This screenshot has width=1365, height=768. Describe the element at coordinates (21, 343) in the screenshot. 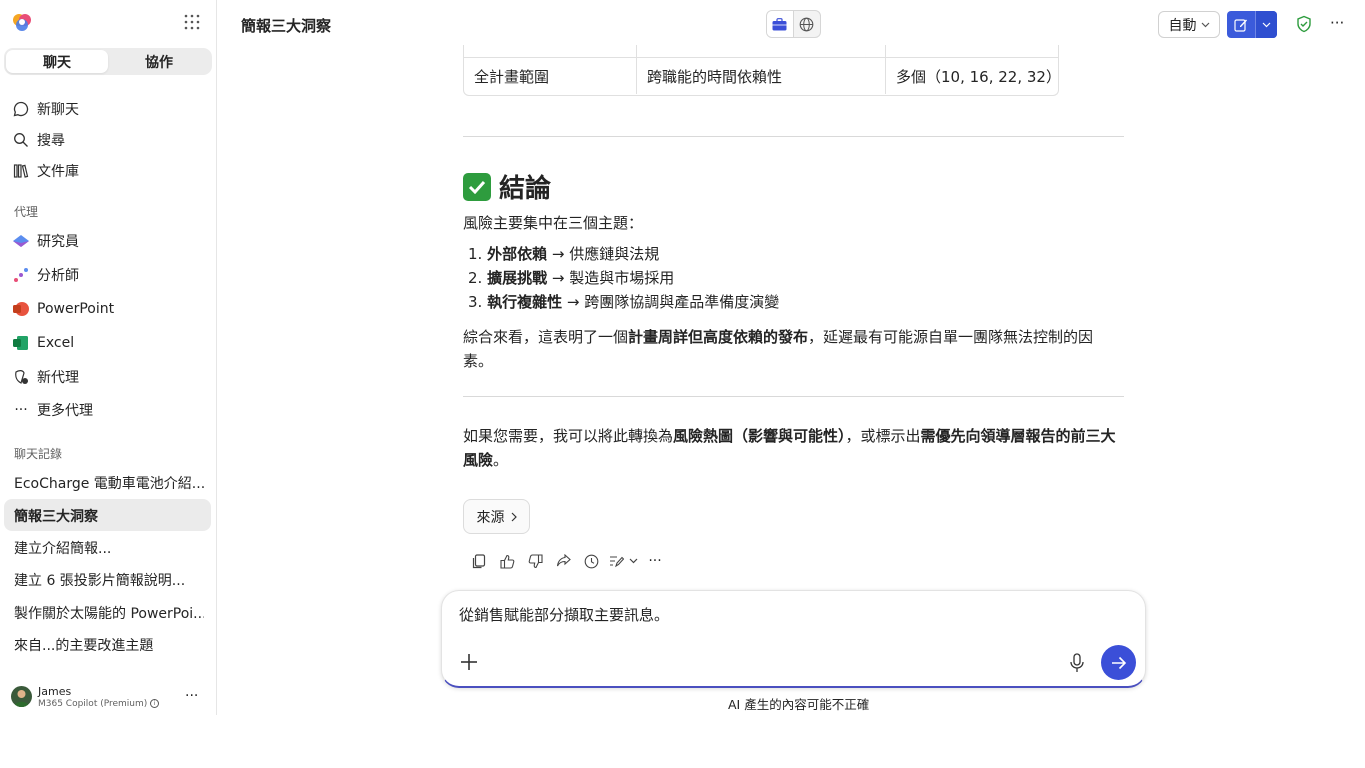

I see `excel-icon` at that location.